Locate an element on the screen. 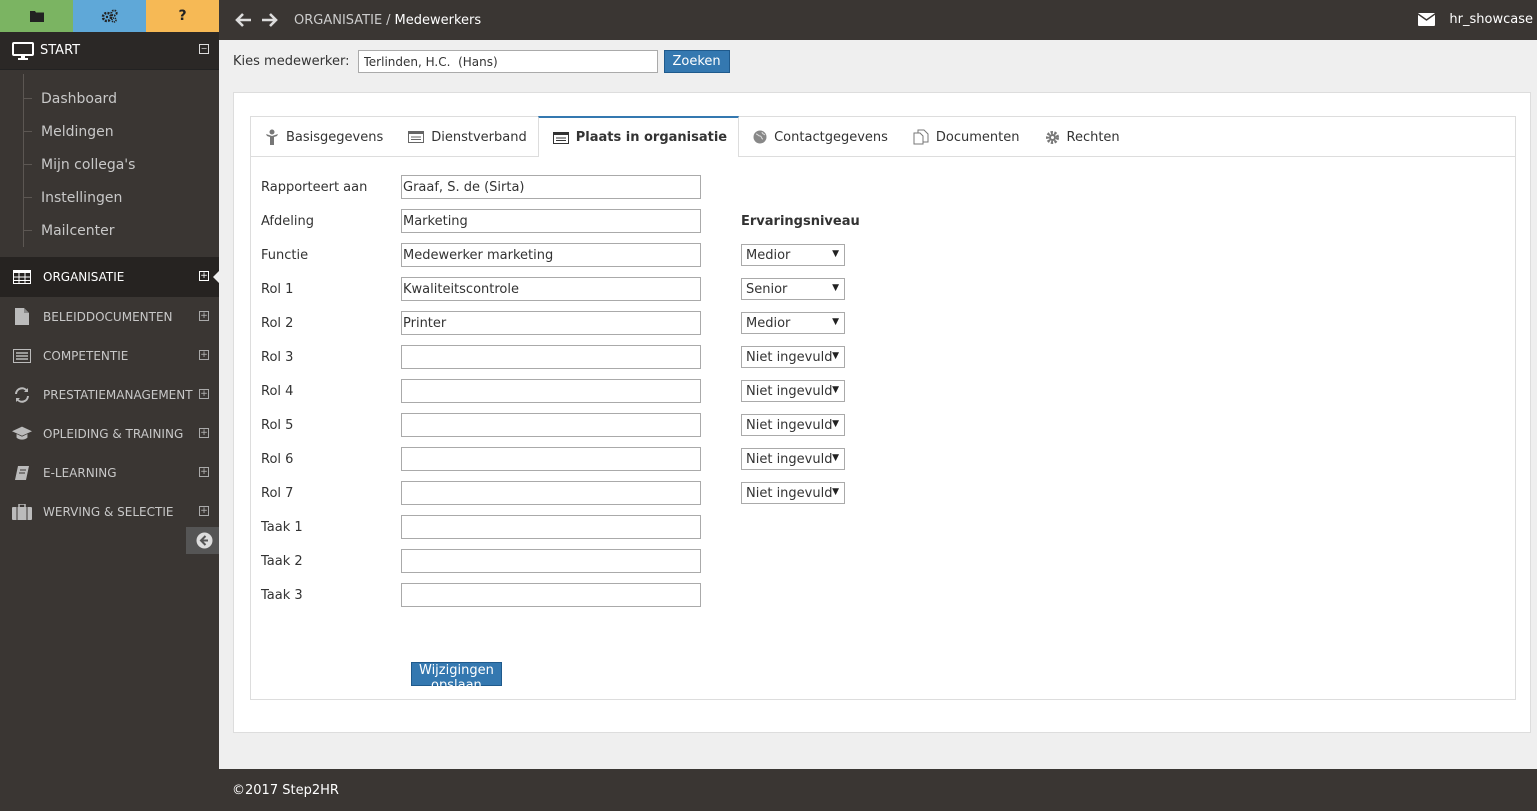 This screenshot has height=811, width=1537. sidebar-item-meldingen: Meldingen is located at coordinates (109, 131).